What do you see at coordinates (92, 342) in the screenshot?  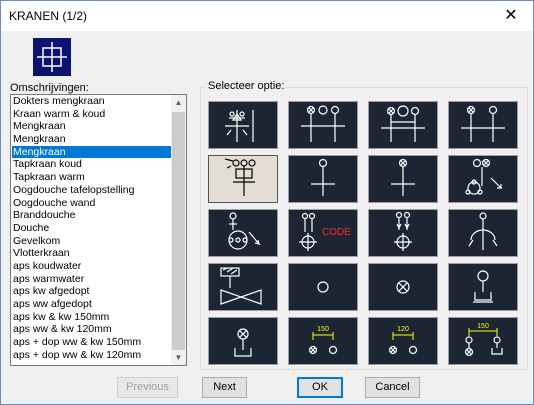 I see `list-item: aps + dop ww & kw 150mm` at bounding box center [92, 342].